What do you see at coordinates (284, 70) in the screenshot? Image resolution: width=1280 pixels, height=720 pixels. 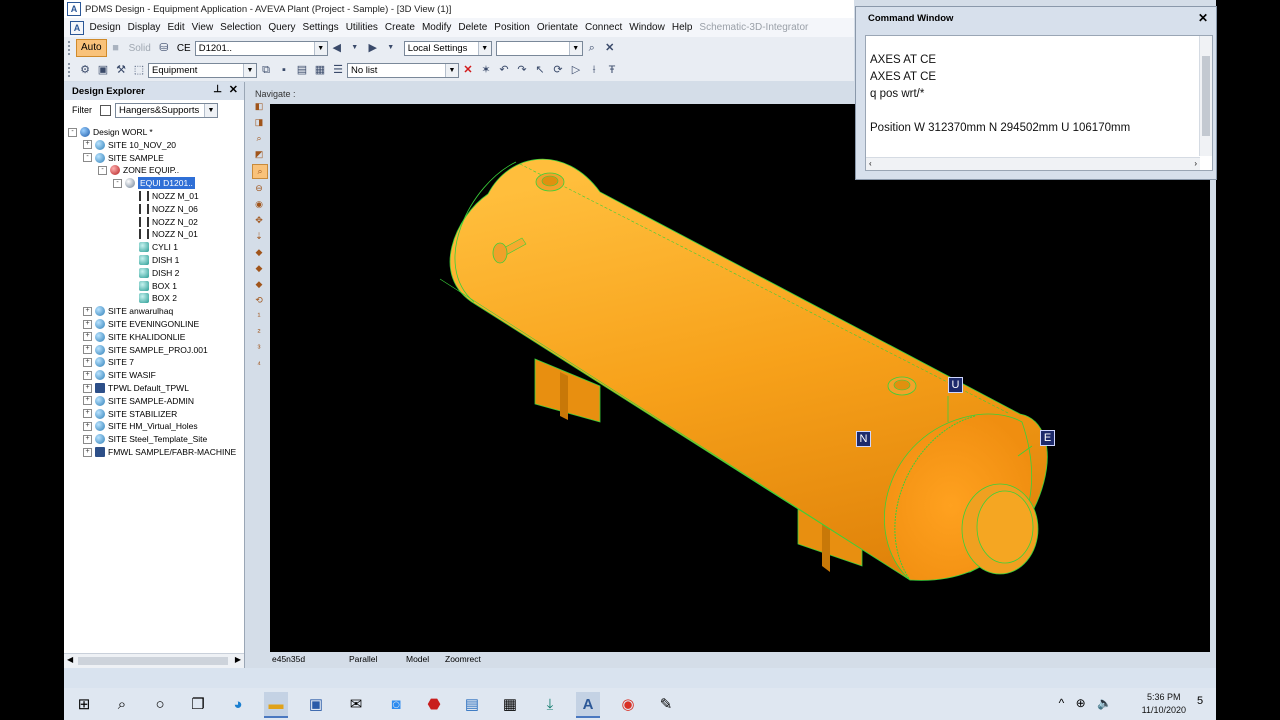 I see `save-icon: ▪` at bounding box center [284, 70].